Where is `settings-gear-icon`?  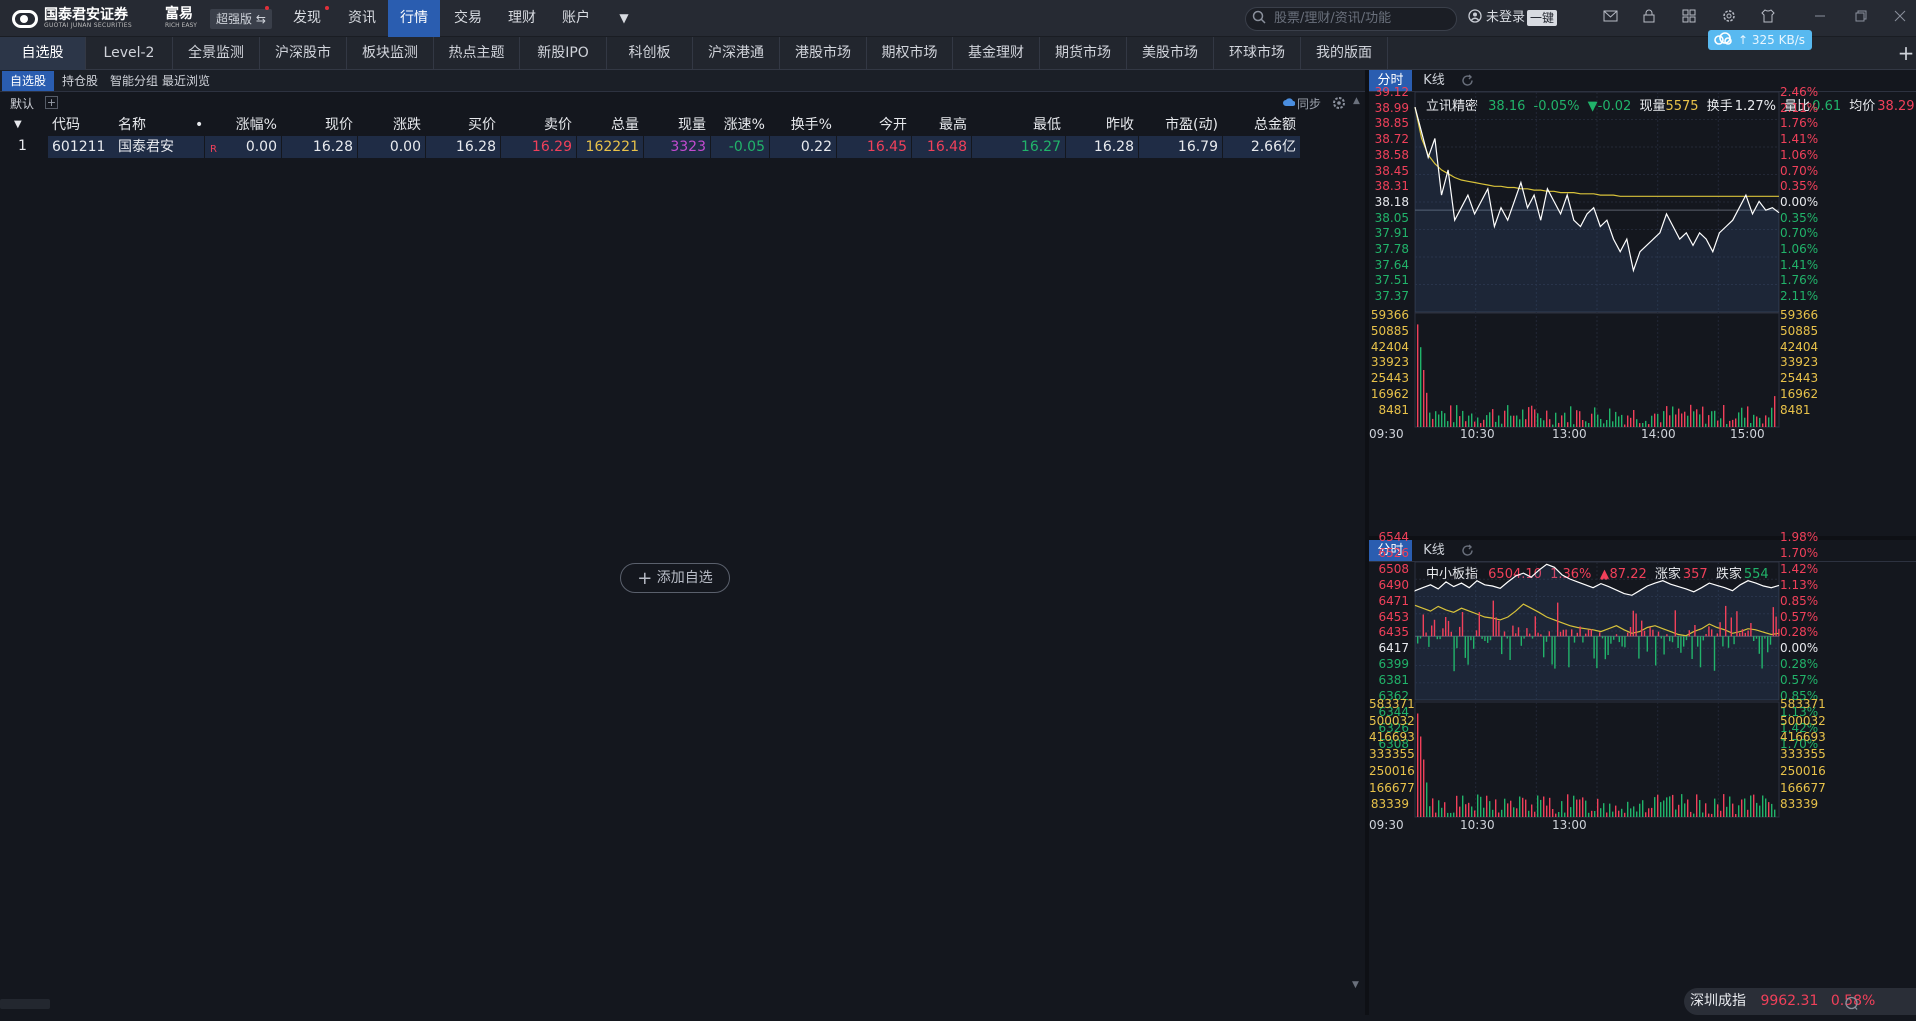 settings-gear-icon is located at coordinates (1729, 18).